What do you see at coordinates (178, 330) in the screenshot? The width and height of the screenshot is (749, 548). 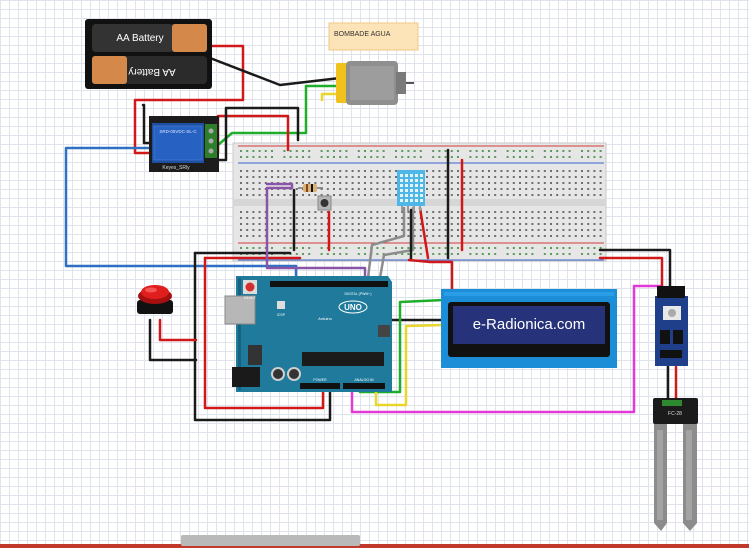 I see `wire-button-red` at bounding box center [178, 330].